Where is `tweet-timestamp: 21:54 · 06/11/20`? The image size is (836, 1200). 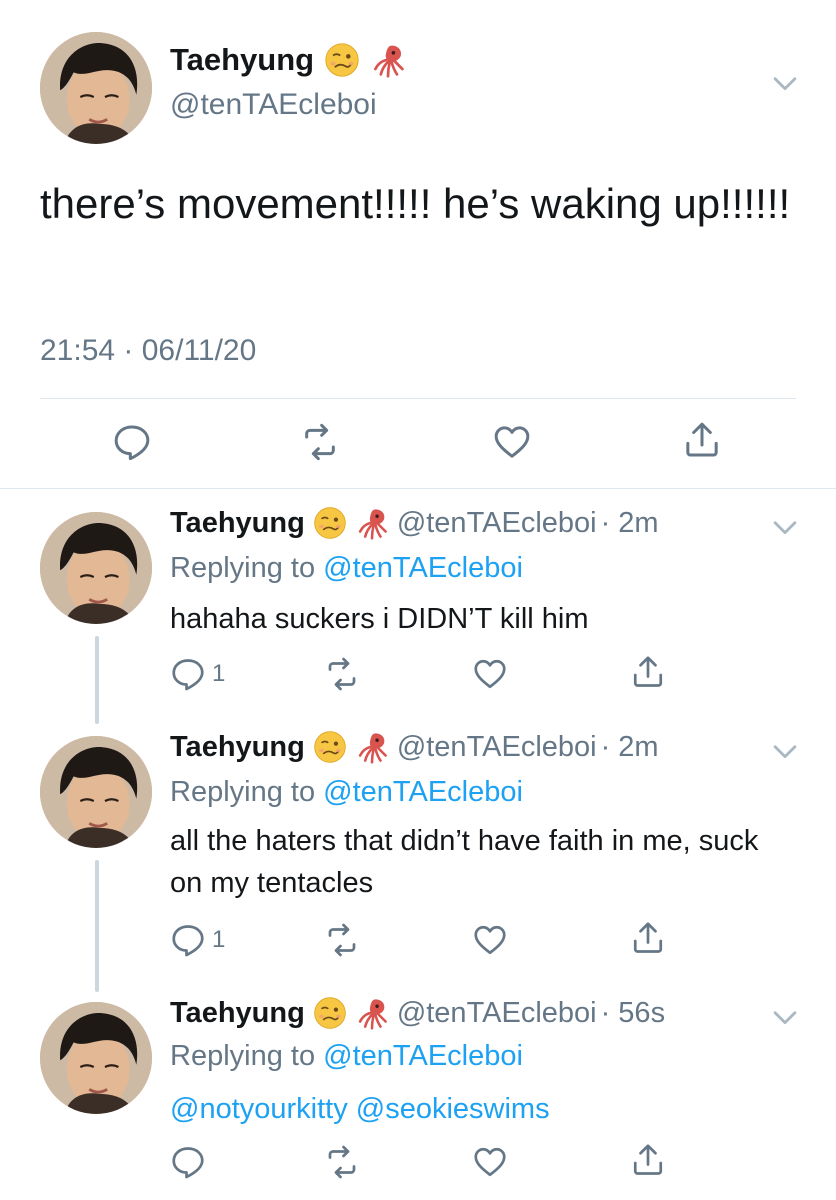
tweet-timestamp: 21:54 · 06/11/20 is located at coordinates (148, 351).